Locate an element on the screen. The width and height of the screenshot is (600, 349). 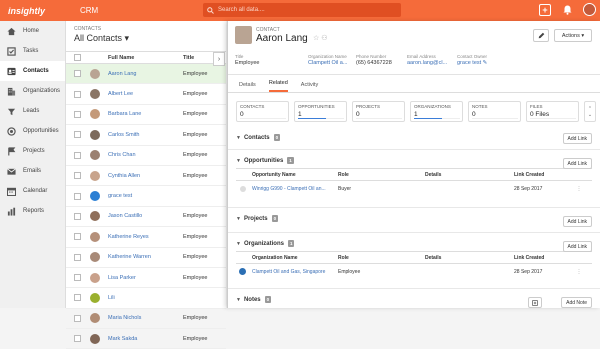
table-row: Chris Chan Employee is located at coordinates (146, 156).